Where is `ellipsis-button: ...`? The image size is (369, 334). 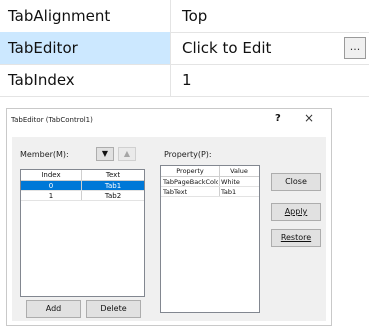 ellipsis-button: ... is located at coordinates (355, 48).